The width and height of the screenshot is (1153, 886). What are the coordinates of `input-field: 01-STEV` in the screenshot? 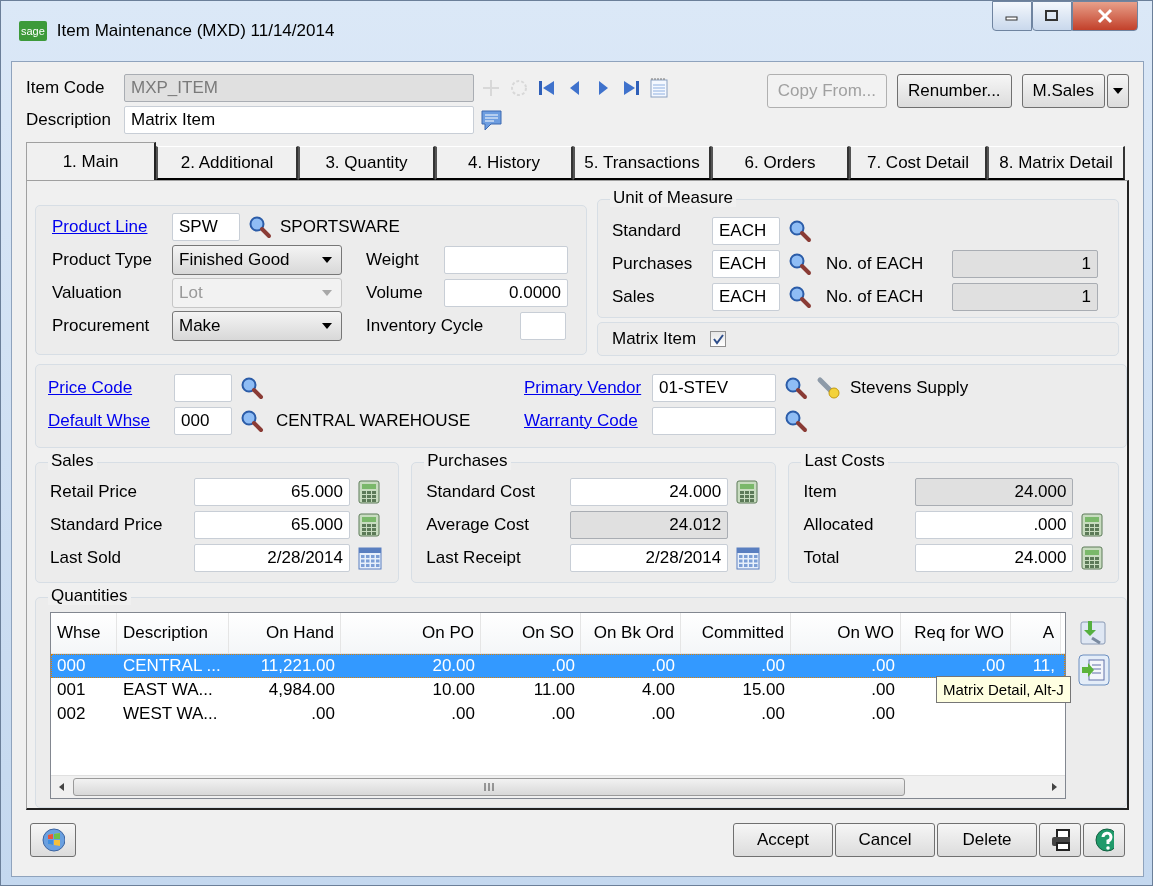 It's located at (714, 387).